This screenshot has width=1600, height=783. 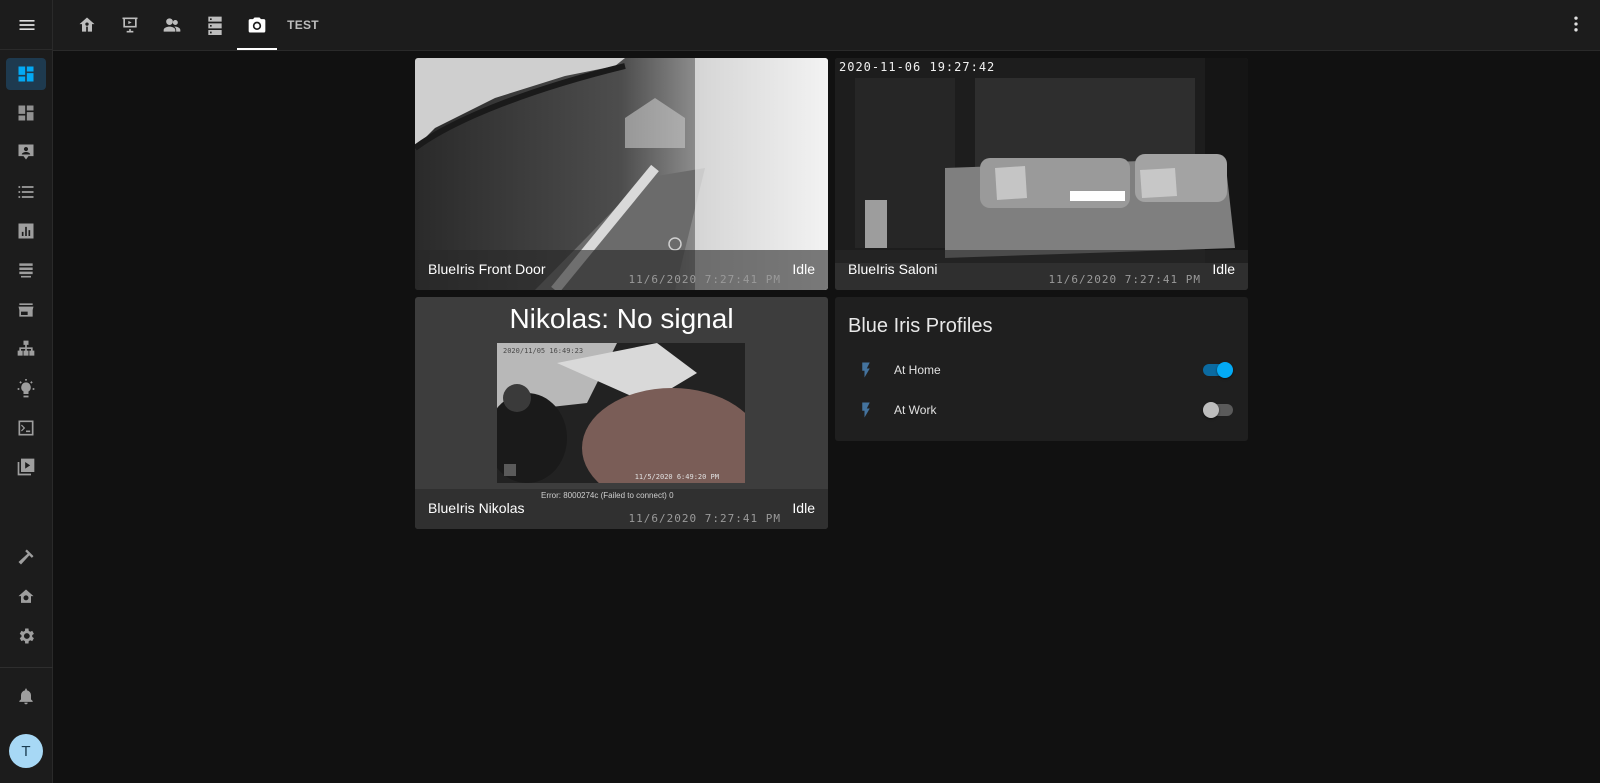 I want to click on tab-test: TEST, so click(x=303, y=25).